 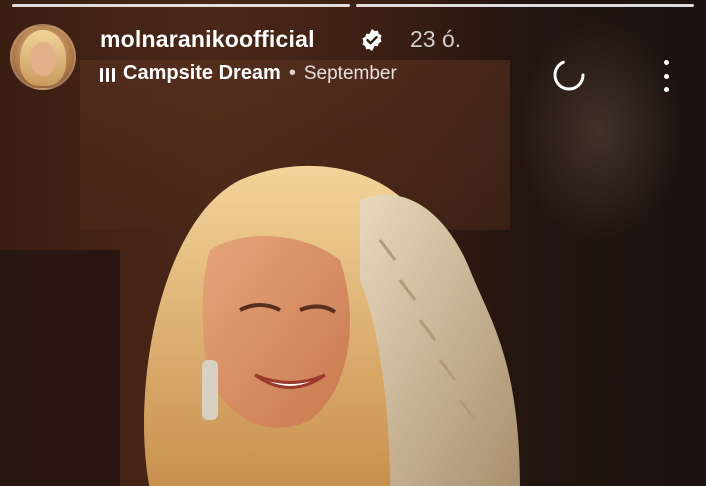 I want to click on post-time: 23 ó., so click(x=436, y=39).